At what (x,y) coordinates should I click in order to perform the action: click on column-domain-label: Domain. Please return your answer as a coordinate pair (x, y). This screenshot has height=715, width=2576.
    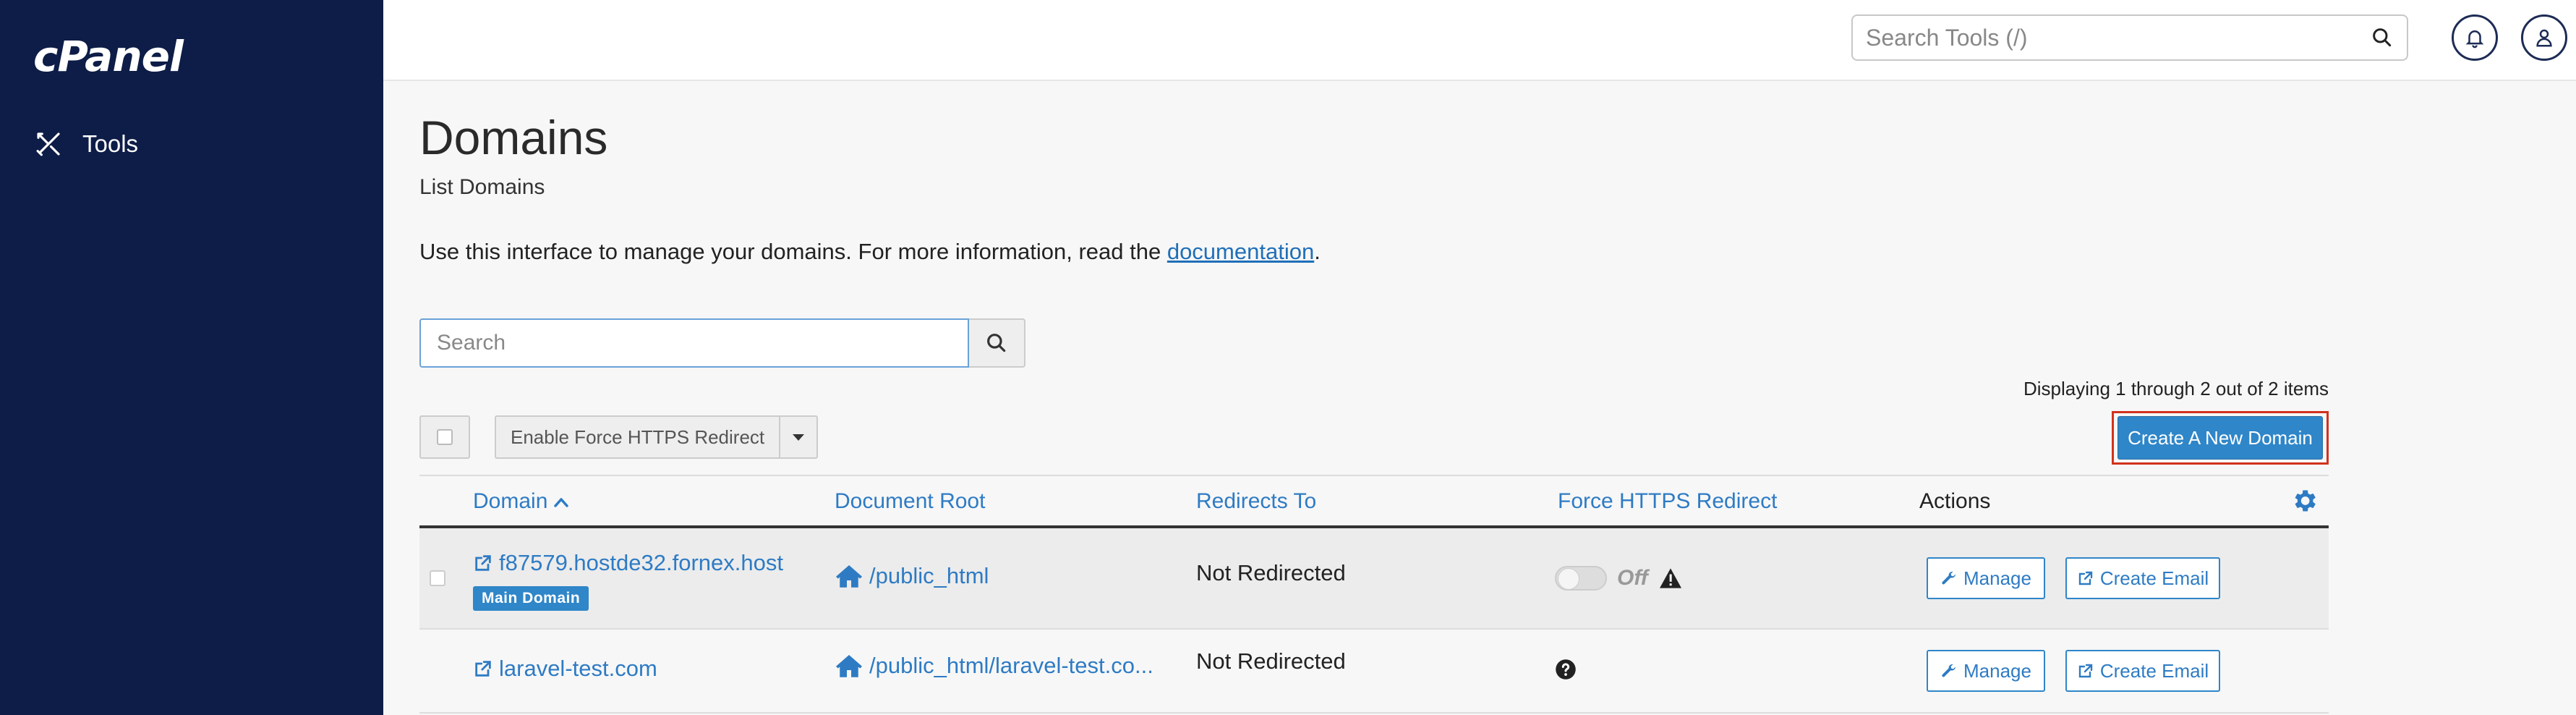
    Looking at the image, I should click on (510, 501).